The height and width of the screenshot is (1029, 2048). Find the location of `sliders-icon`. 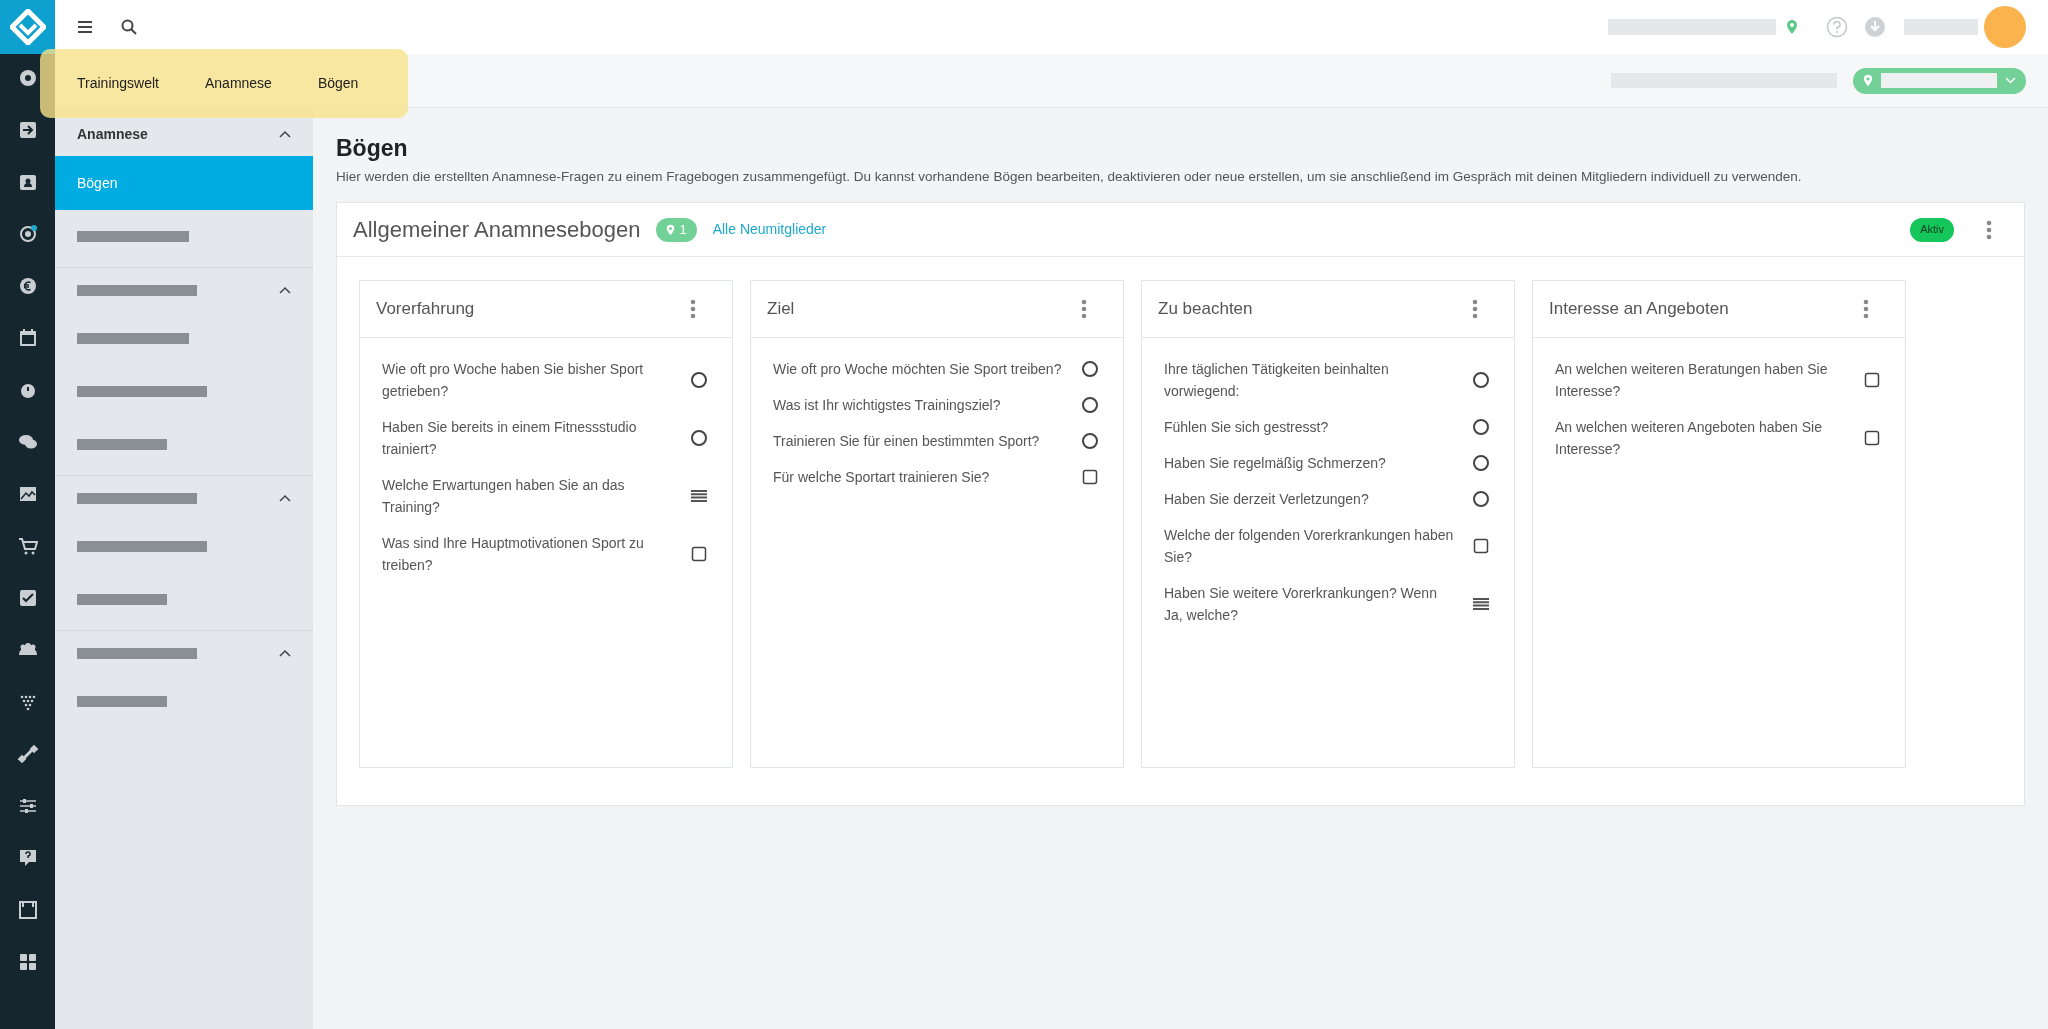

sliders-icon is located at coordinates (27, 806).